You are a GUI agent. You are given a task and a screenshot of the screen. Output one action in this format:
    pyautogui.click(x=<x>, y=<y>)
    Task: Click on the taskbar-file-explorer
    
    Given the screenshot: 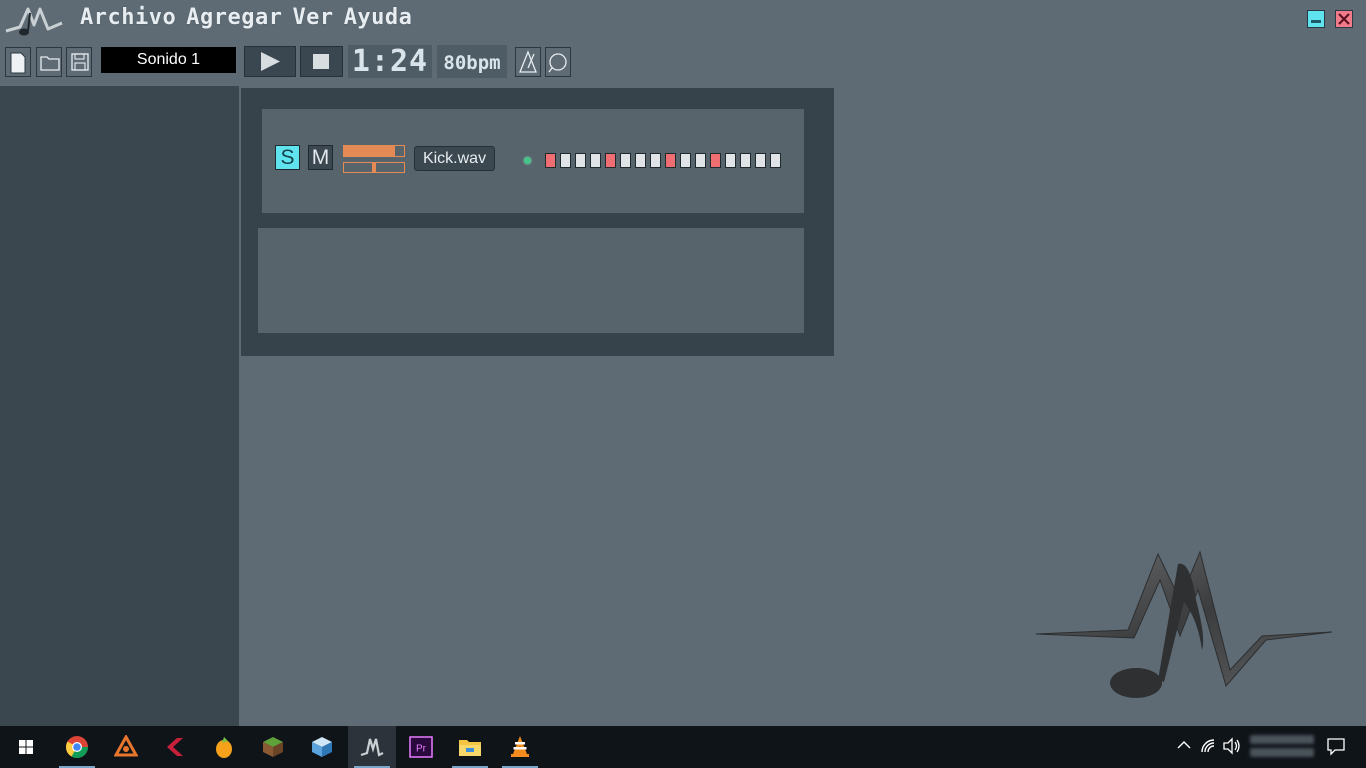 What is the action you would take?
    pyautogui.click(x=470, y=747)
    